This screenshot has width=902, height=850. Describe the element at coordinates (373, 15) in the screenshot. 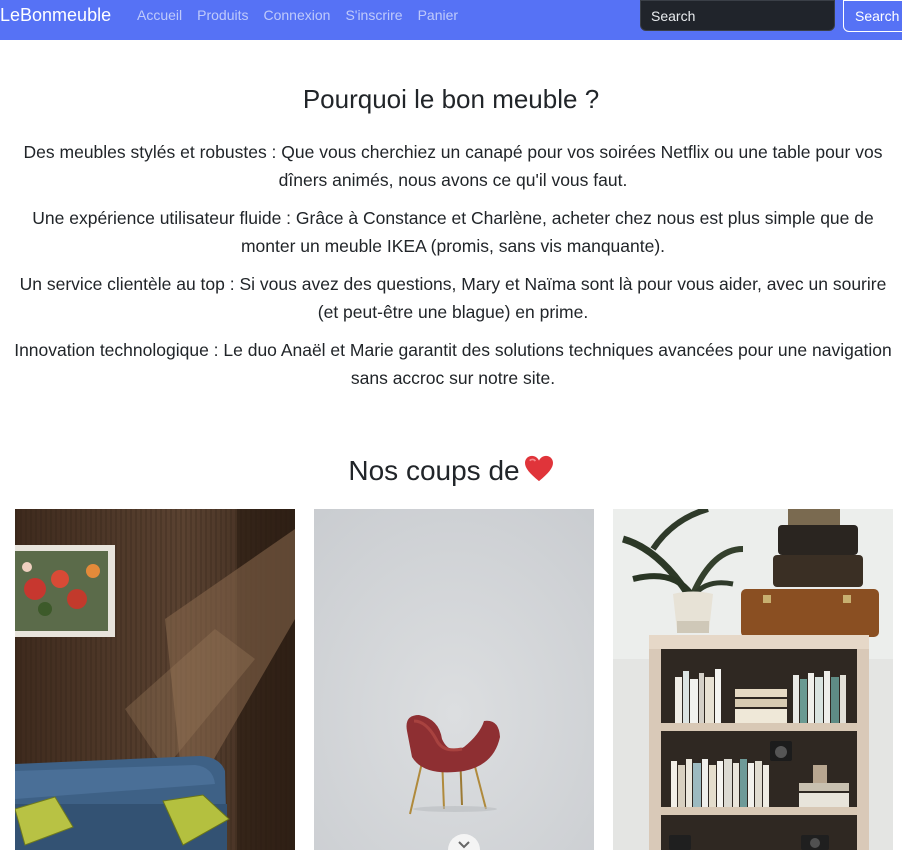

I see `nav-link-inscrire: S'inscrire` at that location.